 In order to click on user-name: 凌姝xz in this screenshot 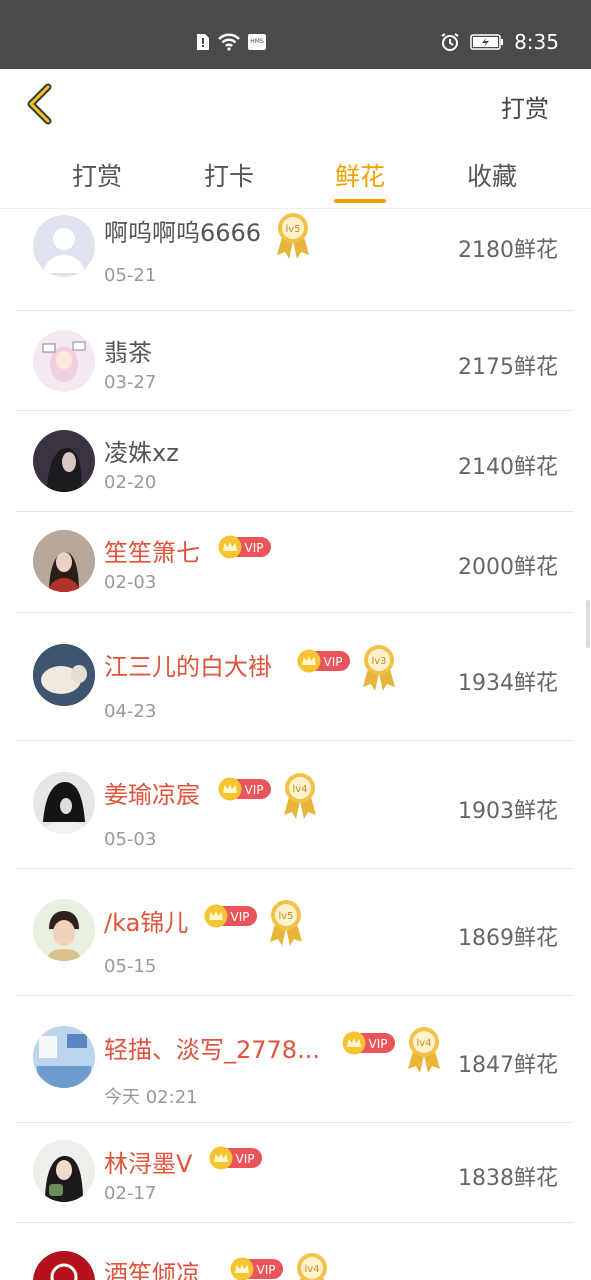, I will do `click(141, 453)`.